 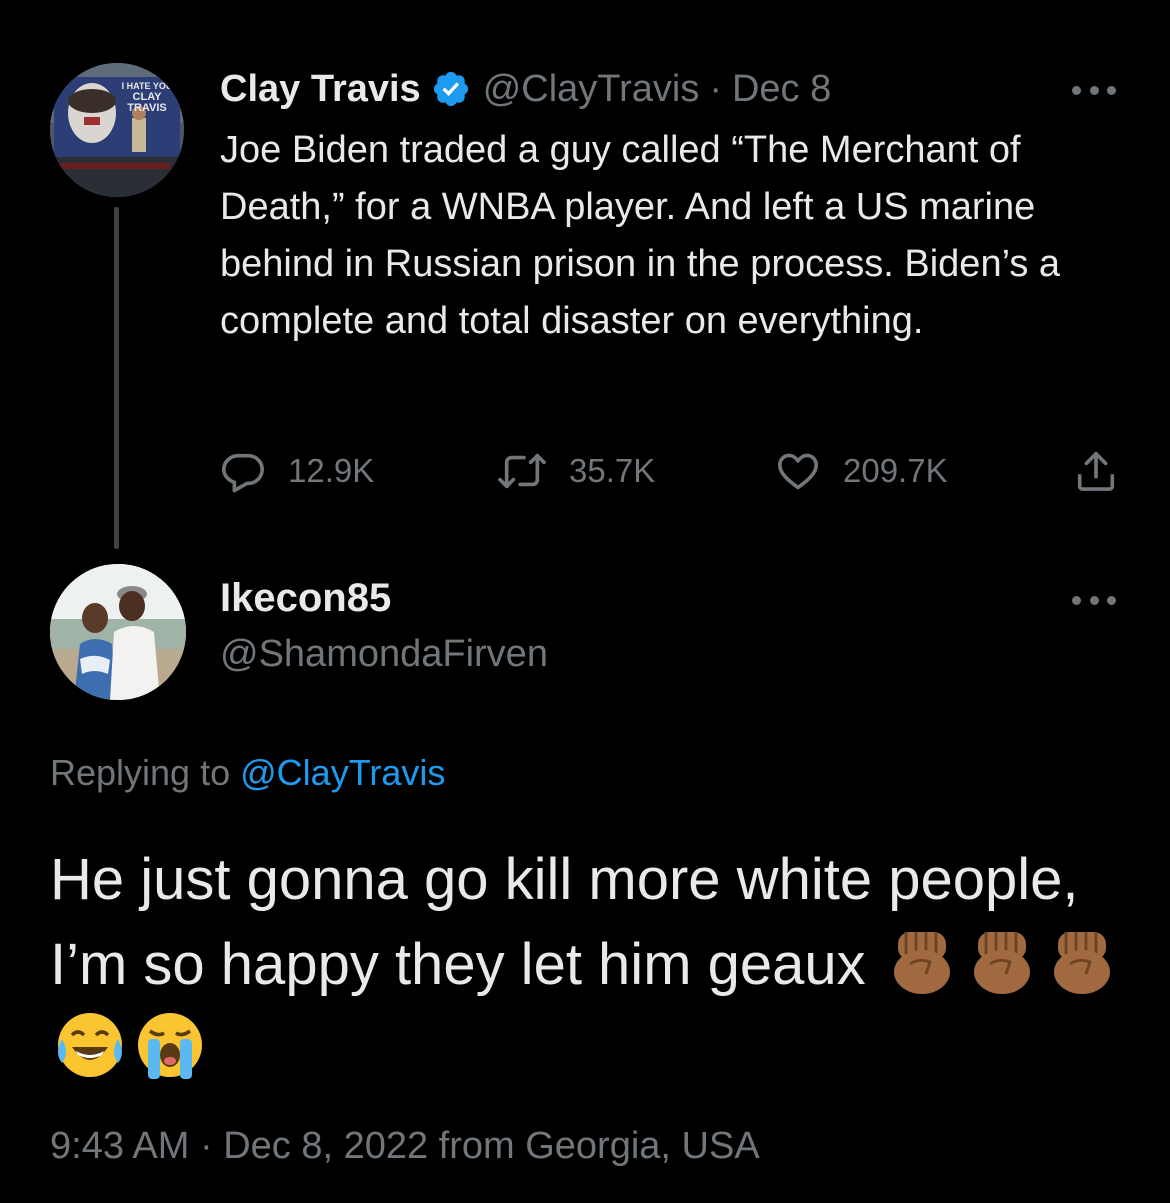 I want to click on reply-count: 12.9K, so click(x=331, y=470).